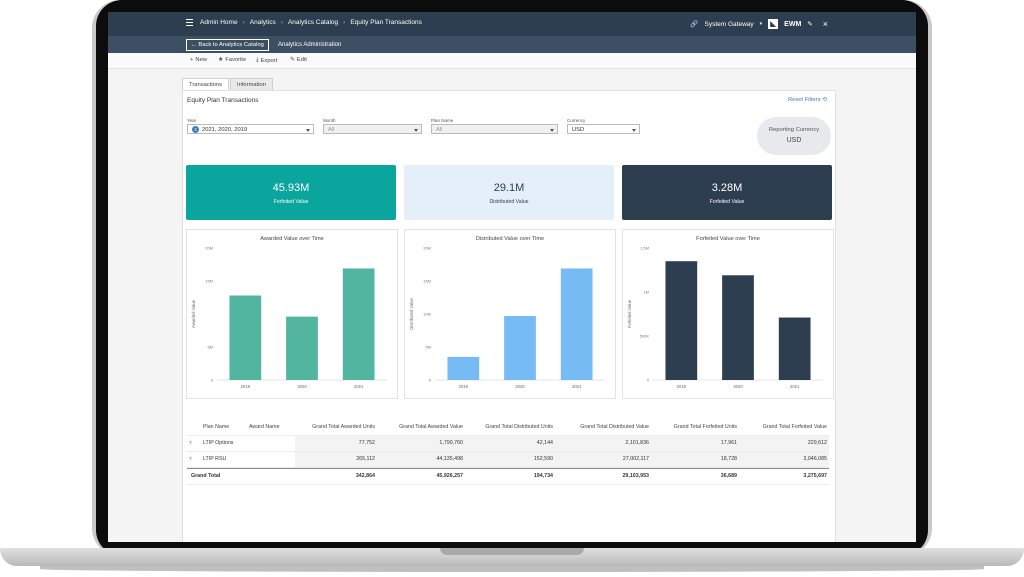 The width and height of the screenshot is (1024, 577). I want to click on refresh-icon: ⟲, so click(824, 100).